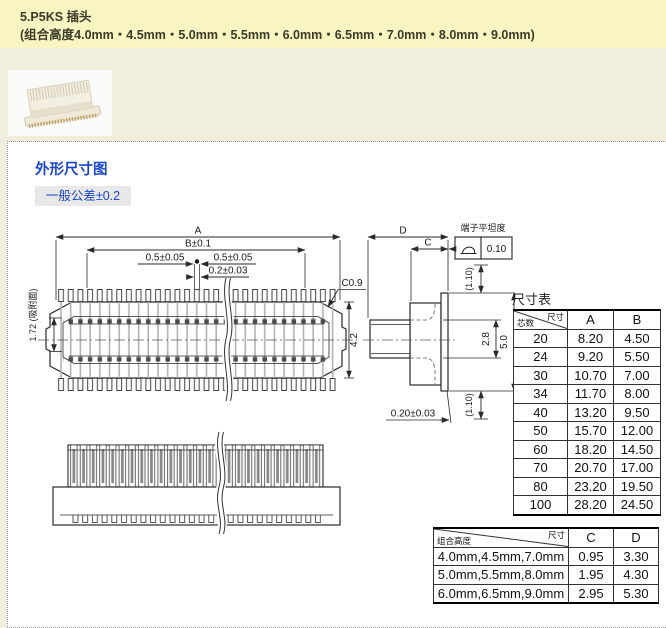 The width and height of the screenshot is (666, 628). Describe the element at coordinates (591, 537) in the screenshot. I see `col-header-c: C` at that location.